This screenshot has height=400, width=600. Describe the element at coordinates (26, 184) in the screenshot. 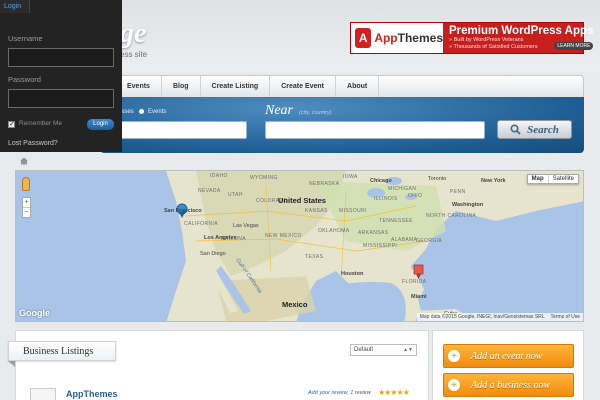

I see `pegman-icon` at that location.